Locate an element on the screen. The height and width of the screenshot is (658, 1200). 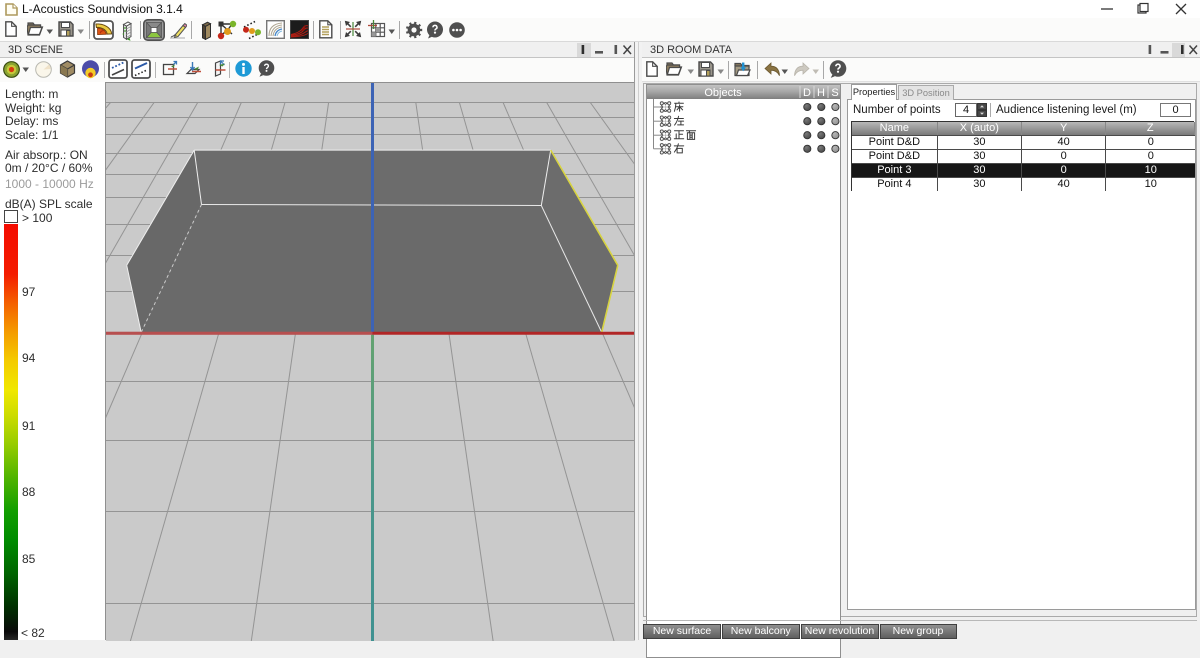
svg-text: H is located at coordinates (821, 93).